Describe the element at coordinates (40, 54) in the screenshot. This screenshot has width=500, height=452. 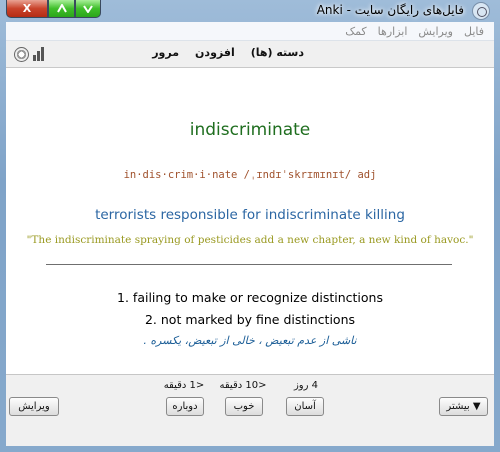
I see `stats-icon` at that location.